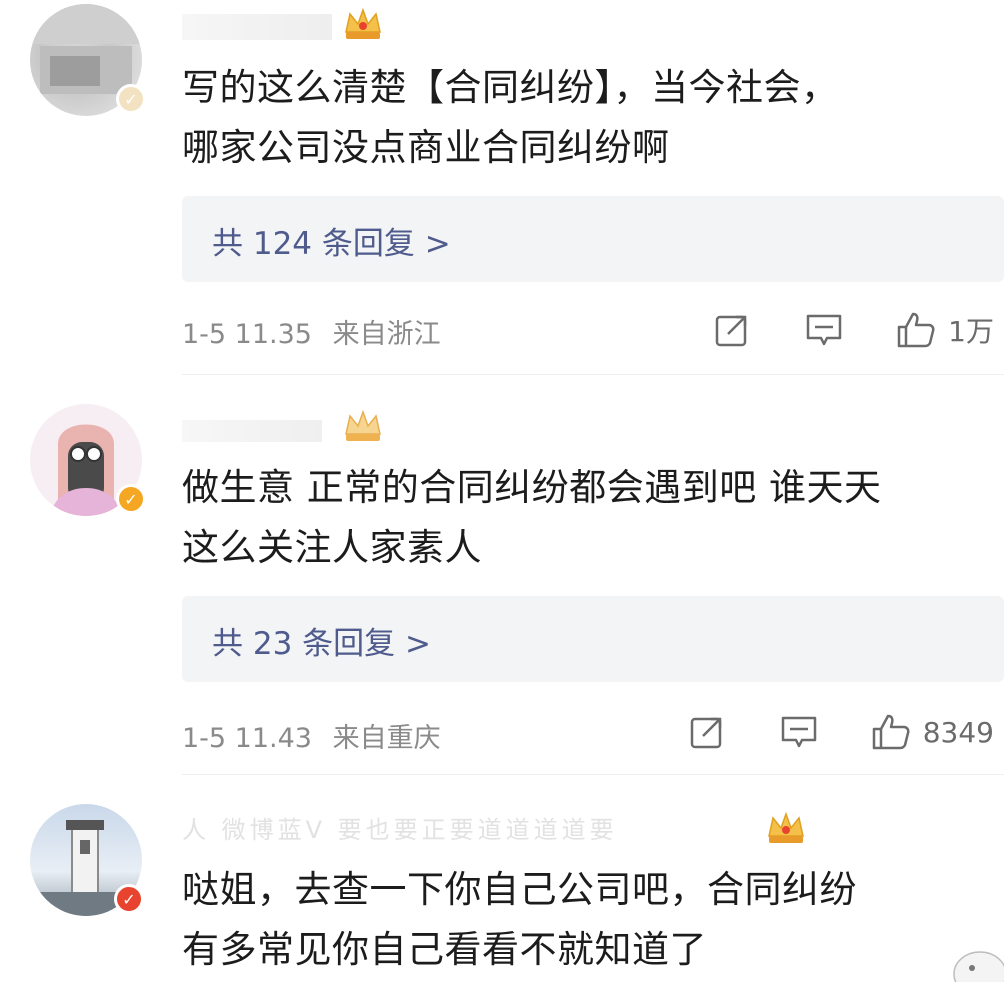 The image size is (1004, 982). What do you see at coordinates (853, 330) in the screenshot?
I see `comment-actions: 1万` at bounding box center [853, 330].